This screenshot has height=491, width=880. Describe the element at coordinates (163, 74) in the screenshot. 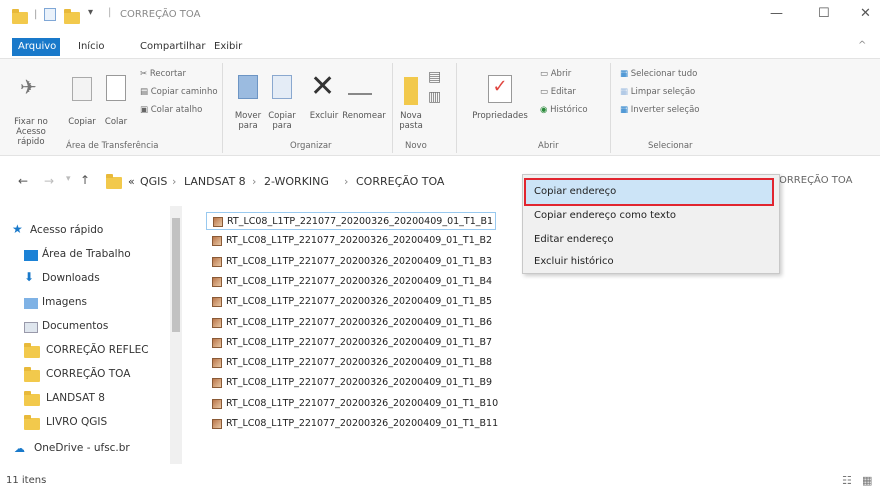

I see `cut-button: ✂ Recortar` at that location.